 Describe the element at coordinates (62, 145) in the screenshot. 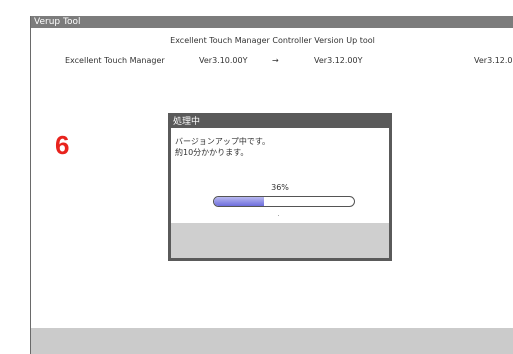

I see `step-number: 6` at that location.